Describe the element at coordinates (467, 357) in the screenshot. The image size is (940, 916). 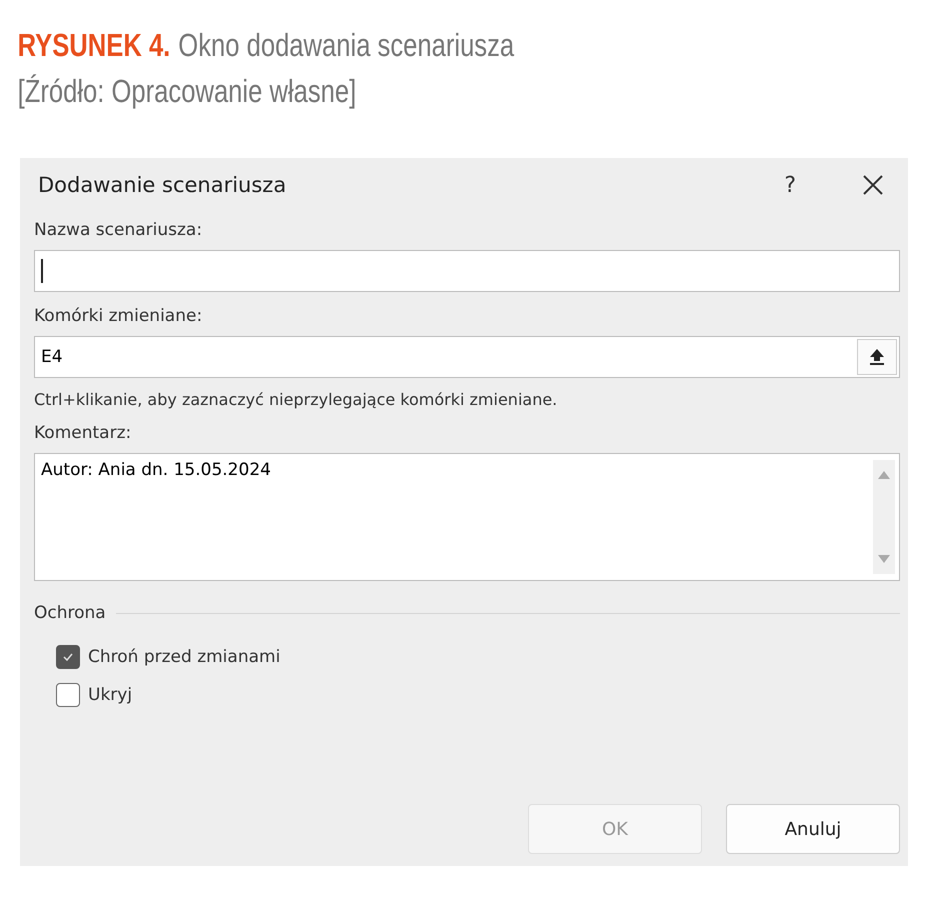
I see `input-field: E4` at that location.